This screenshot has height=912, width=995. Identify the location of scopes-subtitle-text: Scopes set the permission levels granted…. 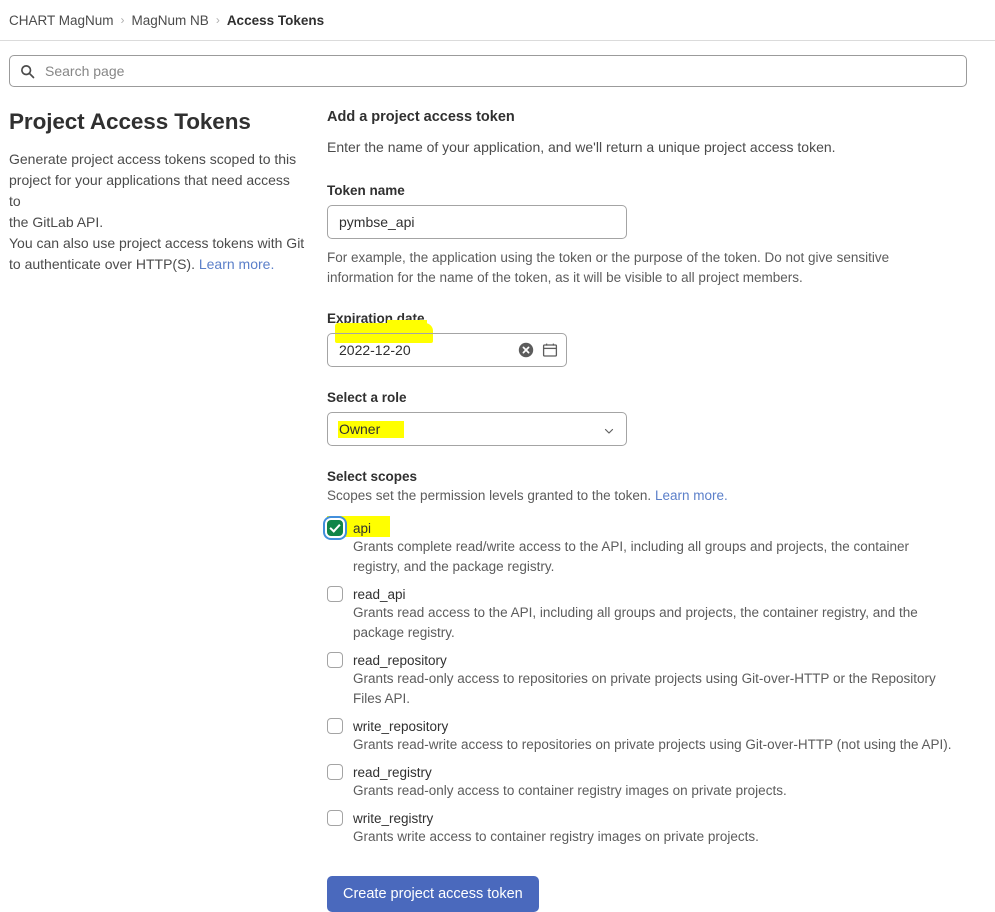
(489, 495).